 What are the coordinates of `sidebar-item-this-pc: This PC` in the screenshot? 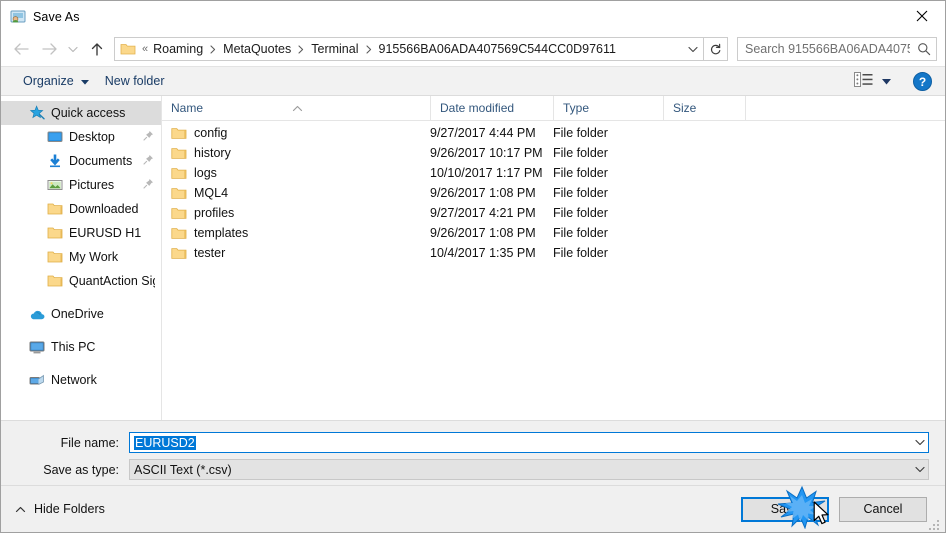 It's located at (81, 347).